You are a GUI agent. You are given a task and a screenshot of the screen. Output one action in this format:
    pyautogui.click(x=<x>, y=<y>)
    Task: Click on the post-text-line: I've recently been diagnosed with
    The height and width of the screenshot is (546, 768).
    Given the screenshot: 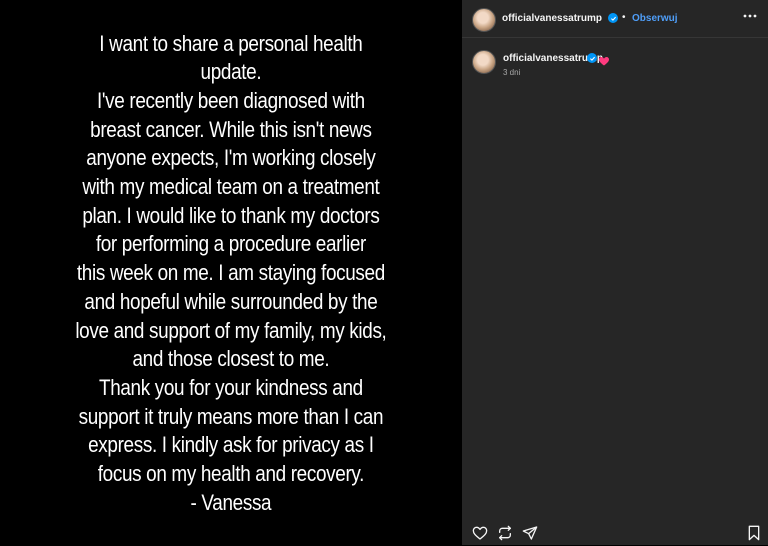 What is the action you would take?
    pyautogui.click(x=231, y=100)
    